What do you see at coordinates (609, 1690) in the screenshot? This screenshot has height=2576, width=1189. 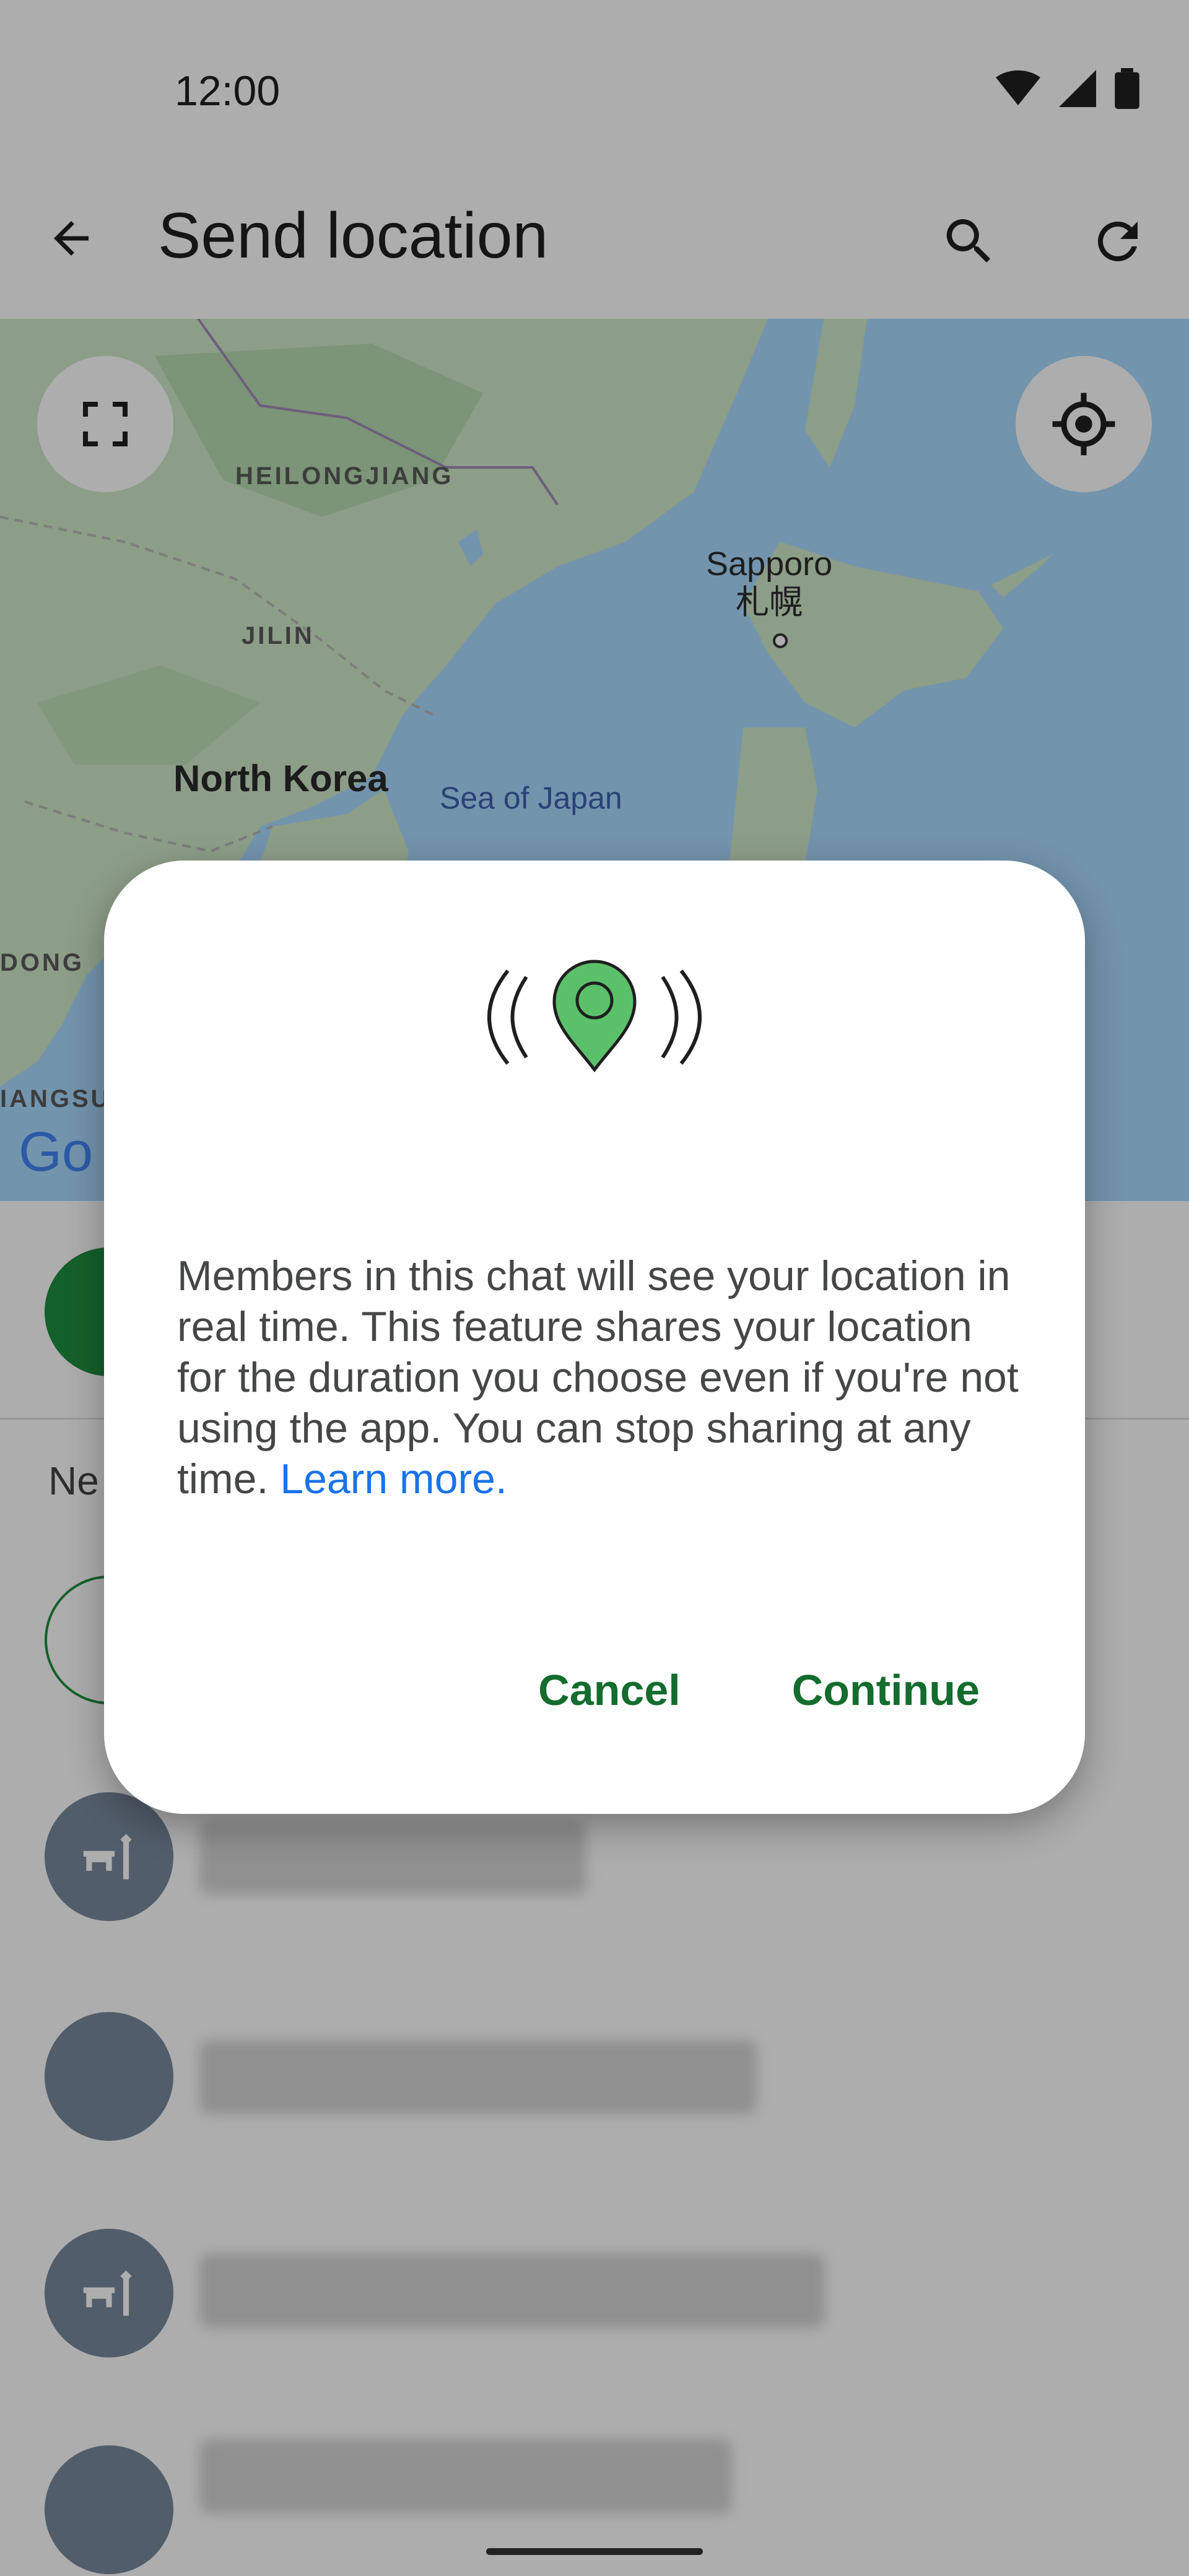 I see `cancel-button: Cancel` at bounding box center [609, 1690].